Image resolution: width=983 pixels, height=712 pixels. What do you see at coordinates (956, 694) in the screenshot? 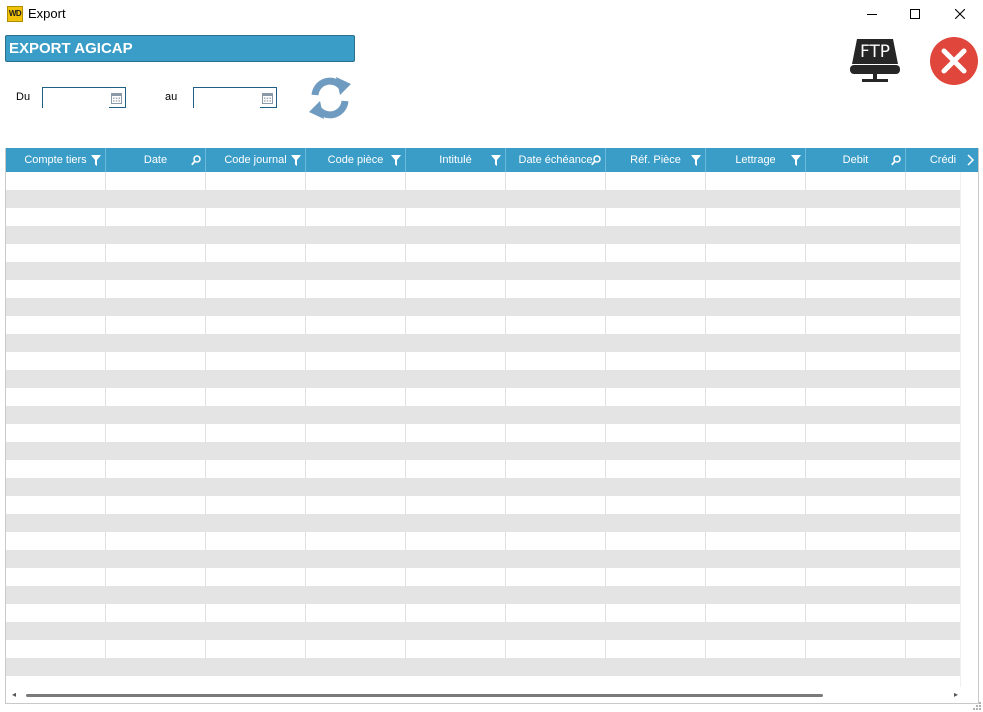
I see `scroll-right-icon: ▸` at bounding box center [956, 694].